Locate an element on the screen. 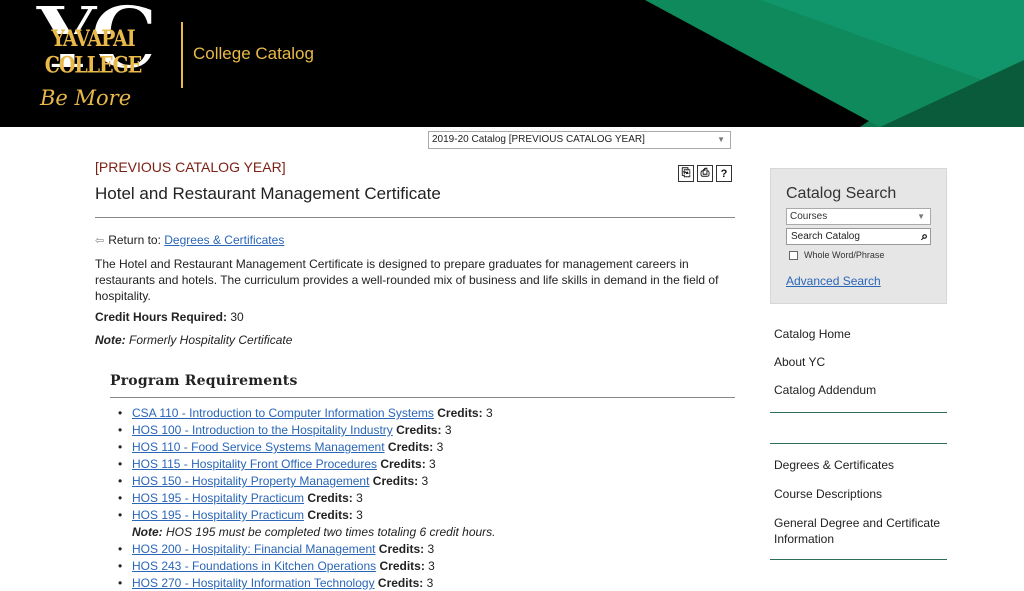 Image resolution: width=1024 pixels, height=591 pixels. search-title: Catalog Search is located at coordinates (841, 193).